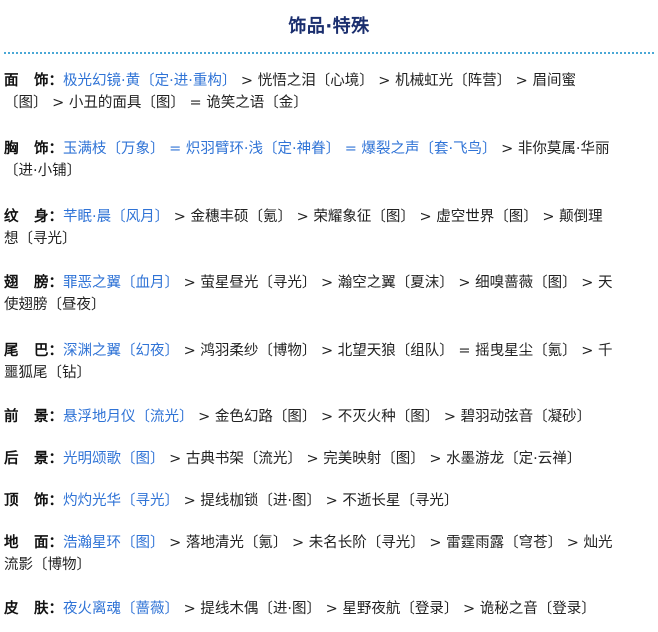  I want to click on item-text: 机械虹光〔阵营〕, so click(453, 81).